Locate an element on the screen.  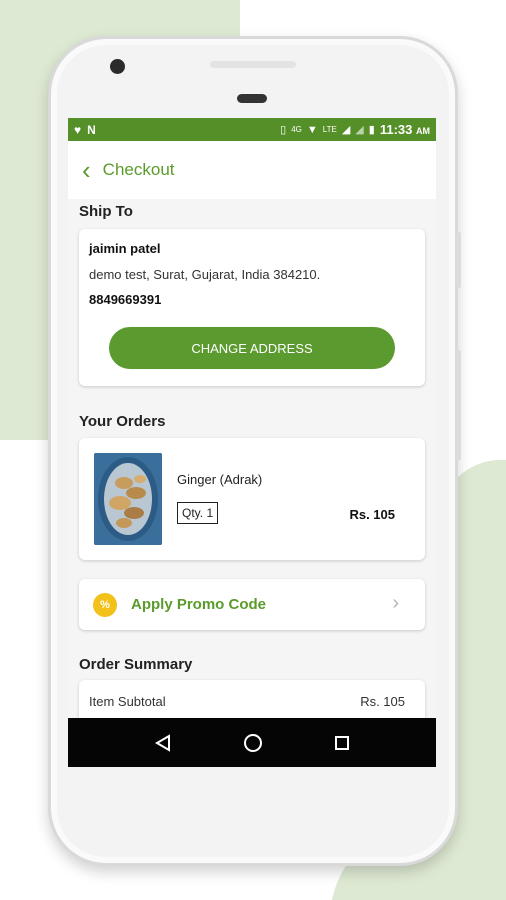
product-name: Ginger (Adrak) is located at coordinates (220, 479).